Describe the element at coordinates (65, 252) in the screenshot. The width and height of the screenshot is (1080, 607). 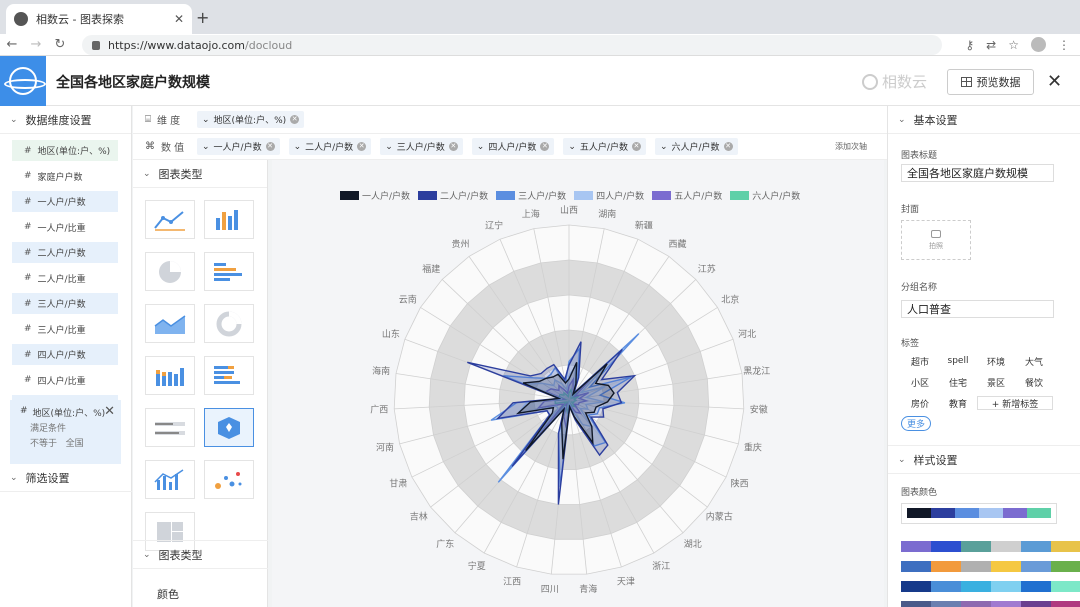
I see `field-item: # 二人户/户数` at that location.